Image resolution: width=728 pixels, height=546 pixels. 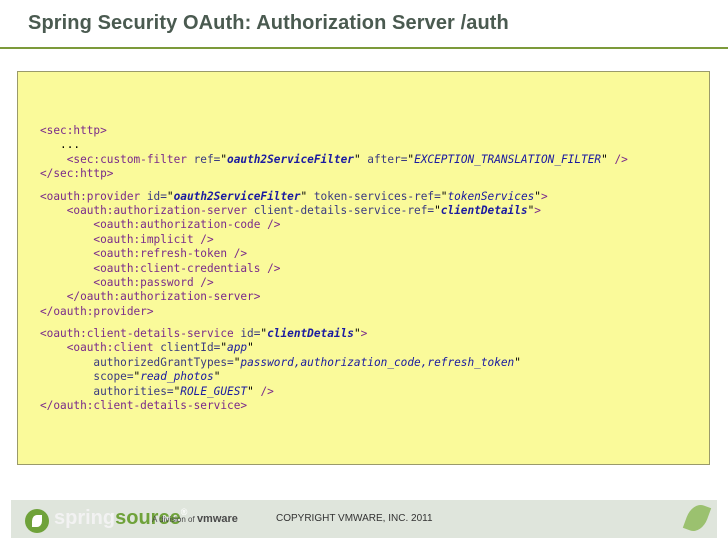 I want to click on vmware-brand: vmware, so click(x=217, y=519).